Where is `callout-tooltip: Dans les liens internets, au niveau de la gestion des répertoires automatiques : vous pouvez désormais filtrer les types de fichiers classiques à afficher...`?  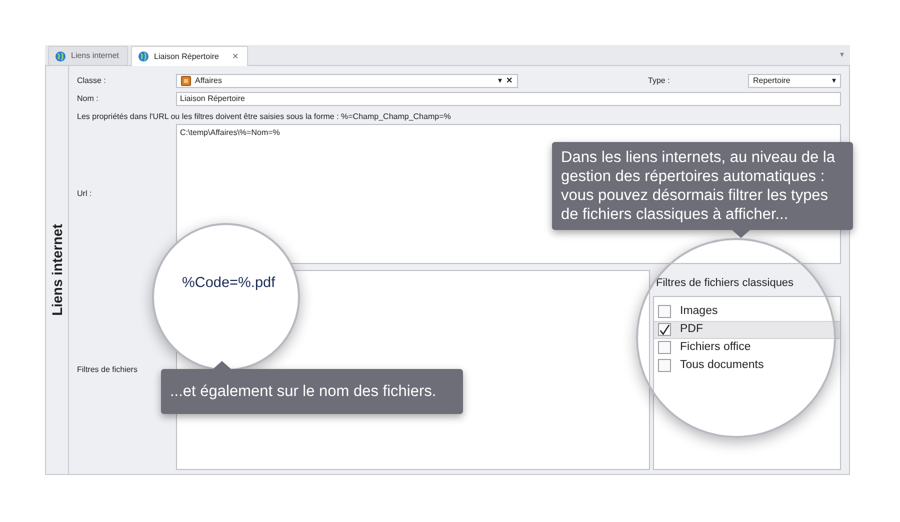 callout-tooltip: Dans les liens internets, au niveau de la gestion des répertoires automatiques : vous pouvez désormais filtrer les types de fichiers classiques à afficher... is located at coordinates (702, 186).